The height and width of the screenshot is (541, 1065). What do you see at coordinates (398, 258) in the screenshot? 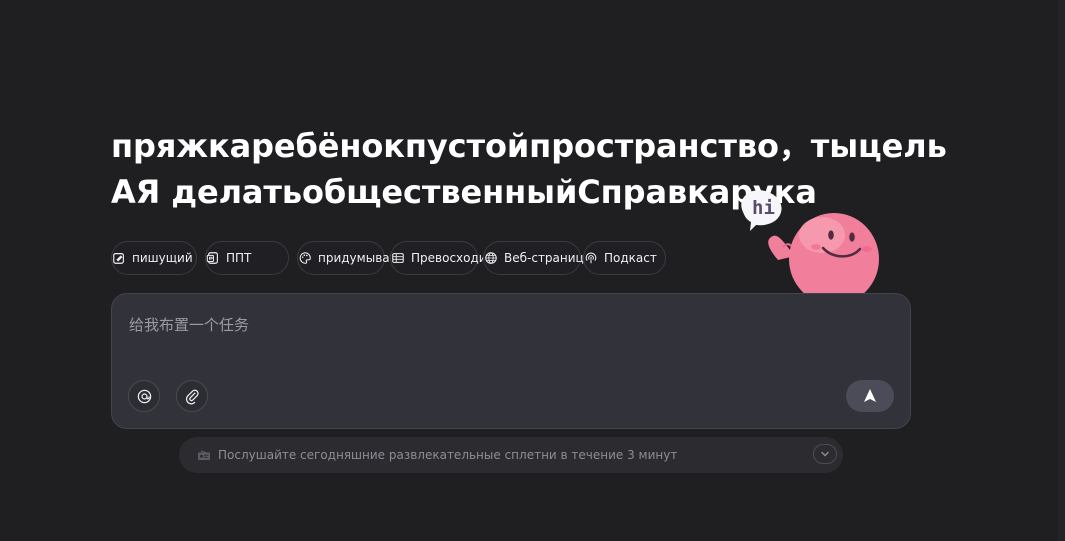
I see `table-icon` at bounding box center [398, 258].